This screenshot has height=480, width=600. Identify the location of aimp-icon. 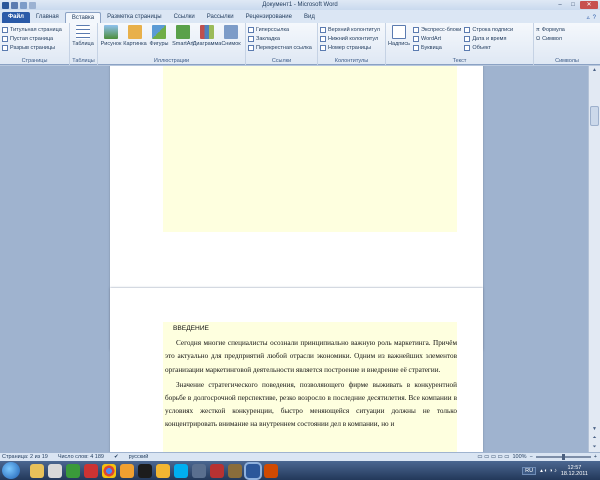
(163, 470).